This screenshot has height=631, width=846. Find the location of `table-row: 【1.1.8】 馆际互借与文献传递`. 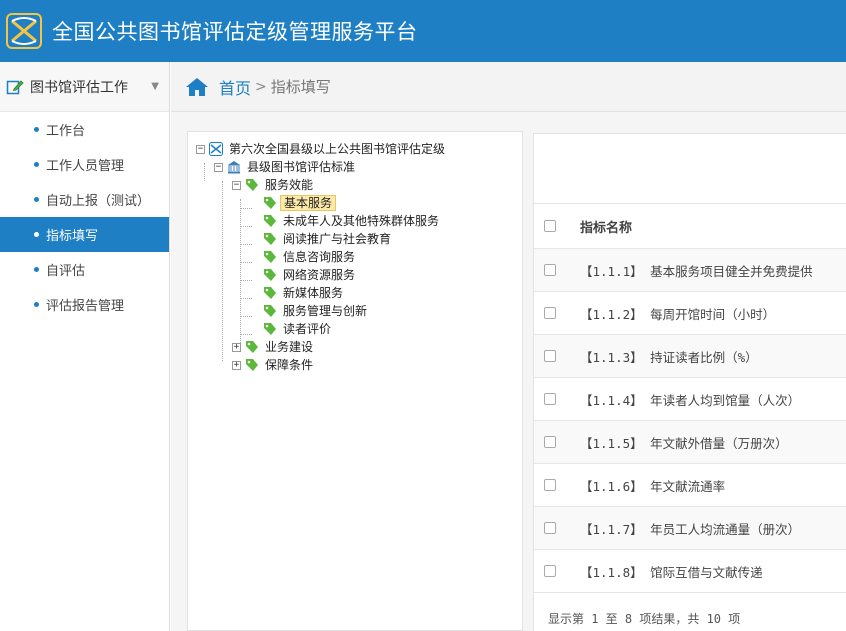

table-row: 【1.1.8】 馆际互借与文献传递 is located at coordinates (690, 571).